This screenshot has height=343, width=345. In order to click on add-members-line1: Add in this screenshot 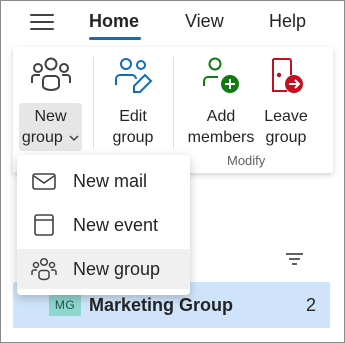, I will do `click(221, 116)`.